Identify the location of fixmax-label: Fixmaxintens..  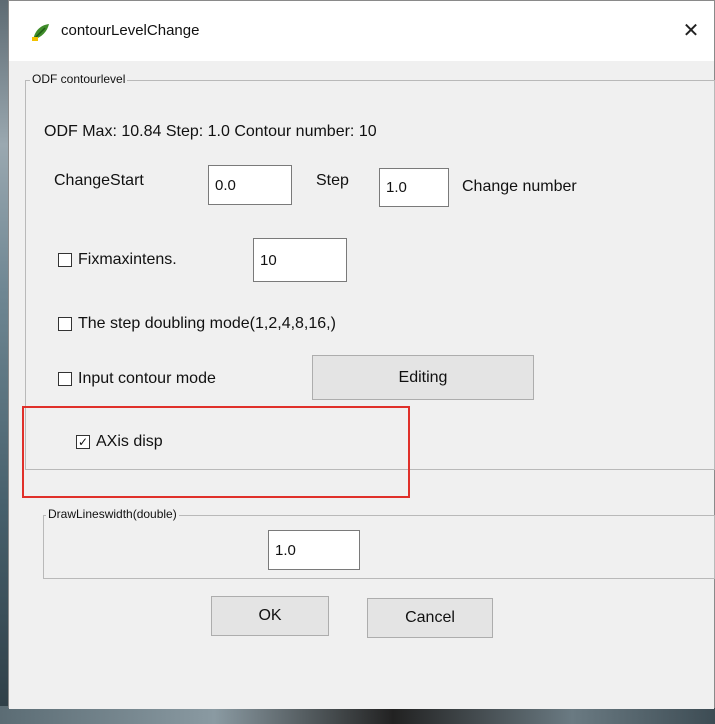
(127, 259).